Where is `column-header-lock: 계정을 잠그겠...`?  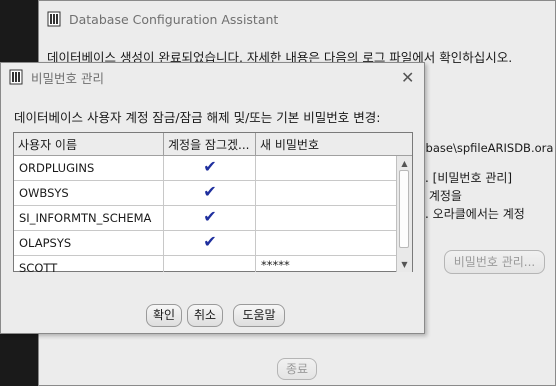
column-header-lock: 계정을 잠그겠... is located at coordinates (210, 144).